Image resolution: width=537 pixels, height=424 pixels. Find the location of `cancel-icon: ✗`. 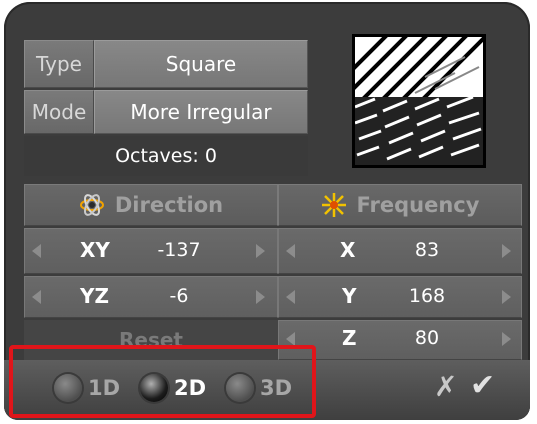

cancel-icon: ✗ is located at coordinates (445, 386).